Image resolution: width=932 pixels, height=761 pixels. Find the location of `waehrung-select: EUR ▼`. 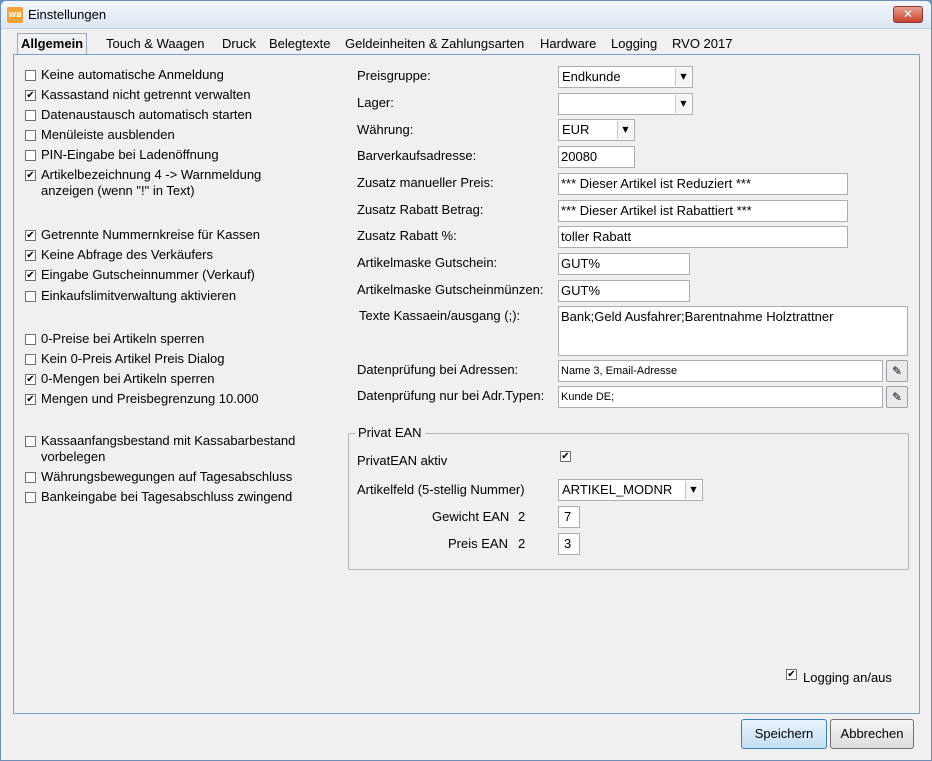

waehrung-select: EUR ▼ is located at coordinates (596, 130).